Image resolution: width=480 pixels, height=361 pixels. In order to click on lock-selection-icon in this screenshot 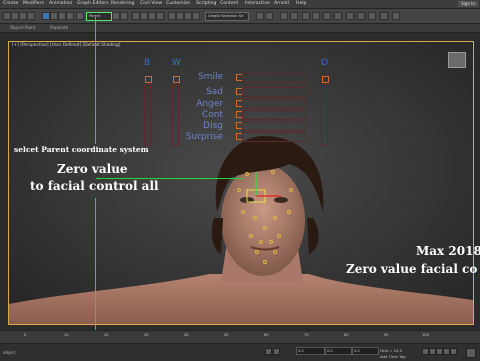, I will do `click(268, 351)`.